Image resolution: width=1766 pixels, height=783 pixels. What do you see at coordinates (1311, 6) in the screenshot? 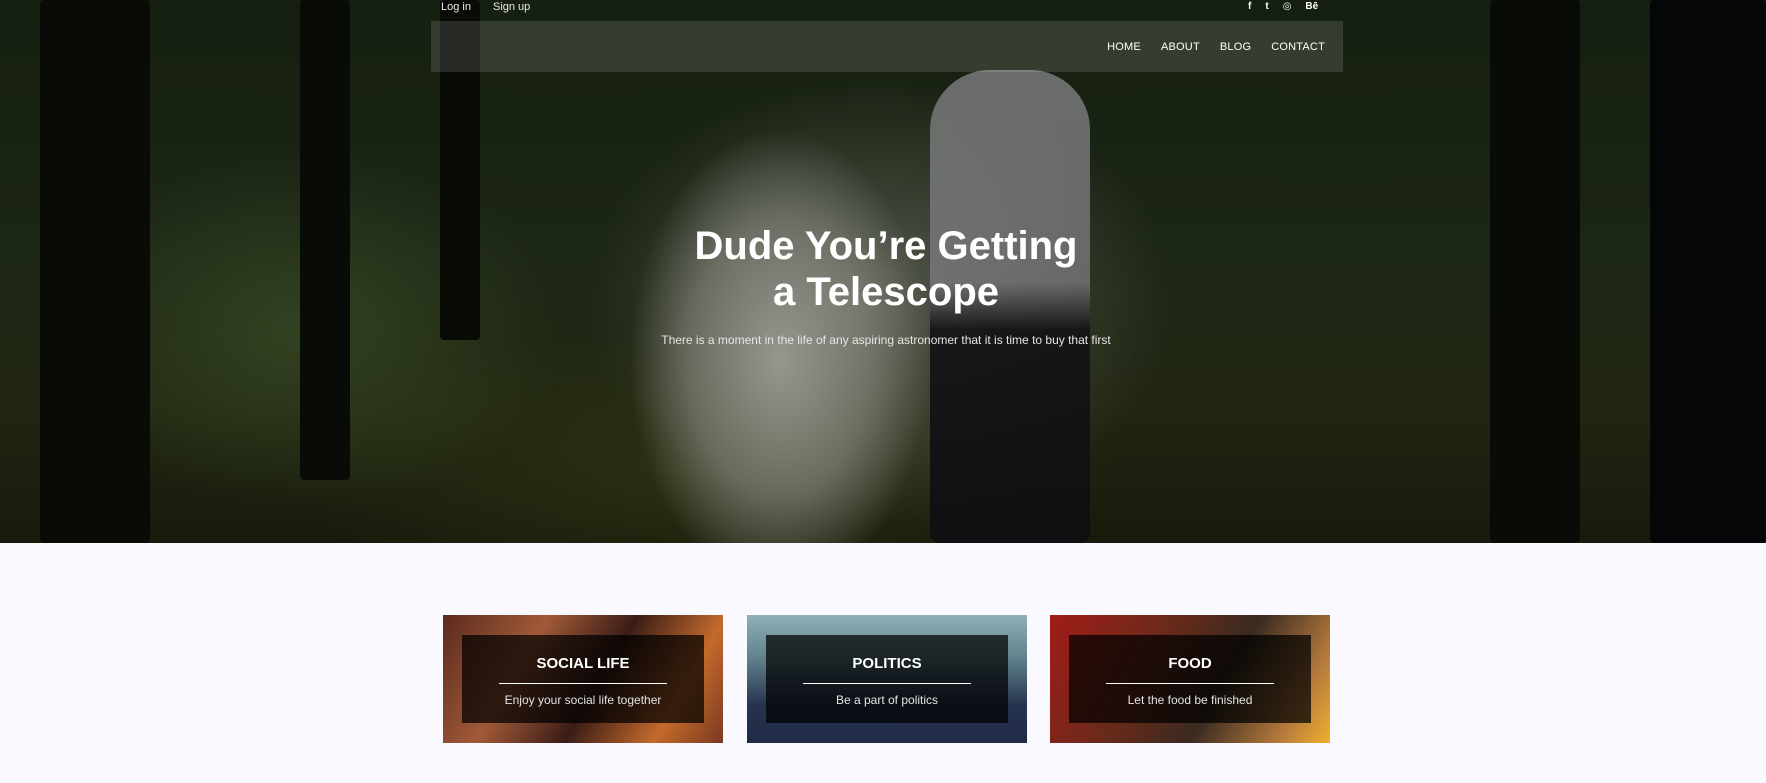
I see `behance-icon: Bē` at bounding box center [1311, 6].